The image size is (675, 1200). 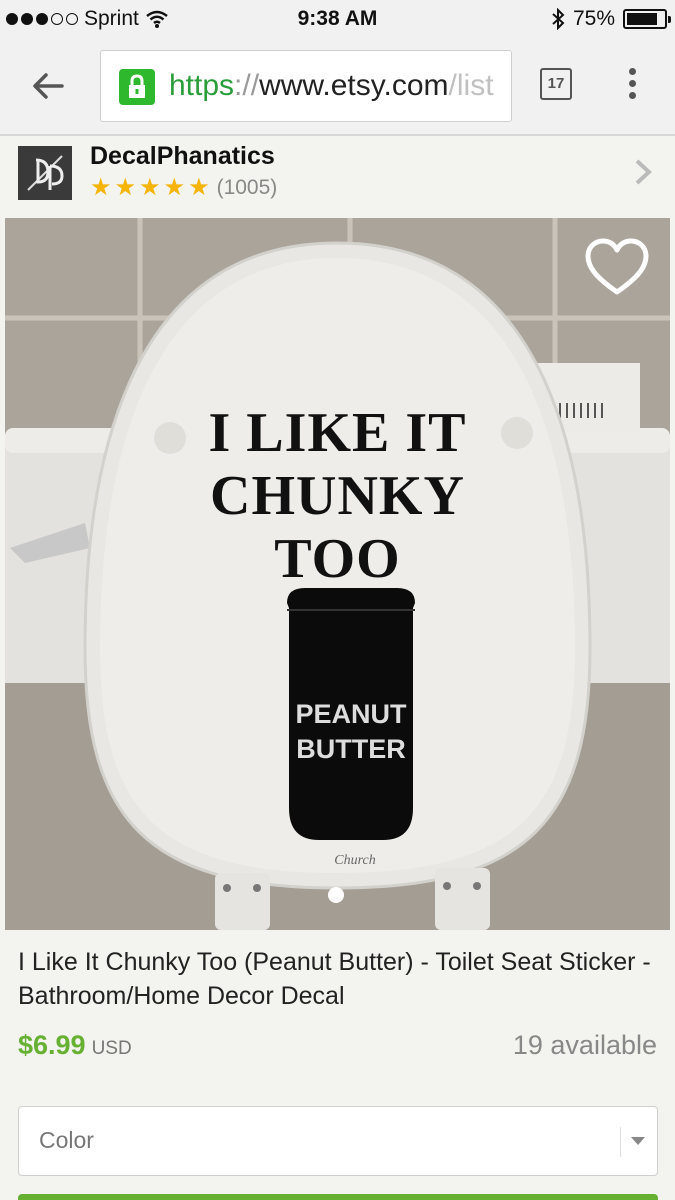 I want to click on shop-rating: ★ ★ ★ ★ ★ (1005), so click(x=183, y=188).